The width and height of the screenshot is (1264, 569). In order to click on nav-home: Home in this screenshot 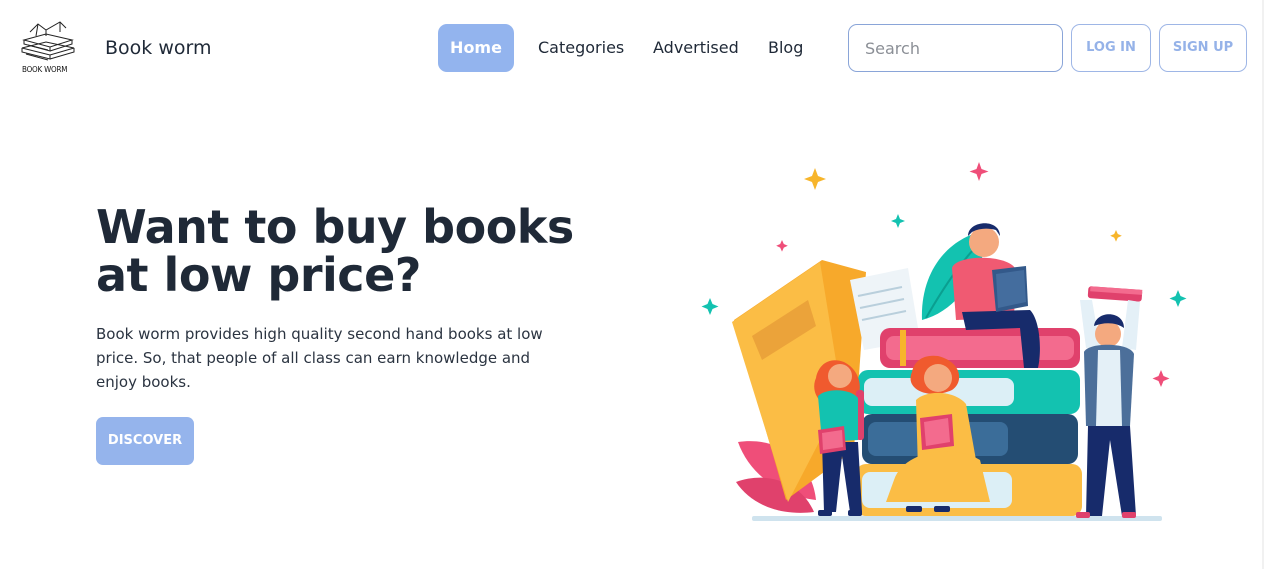, I will do `click(476, 48)`.